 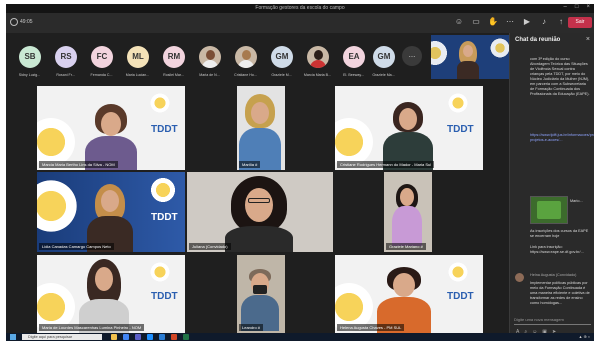 What do you see at coordinates (111, 212) in the screenshot?
I see `video-tile: TDDT Lidia Canadas Camargo Campos Neto` at bounding box center [111, 212].